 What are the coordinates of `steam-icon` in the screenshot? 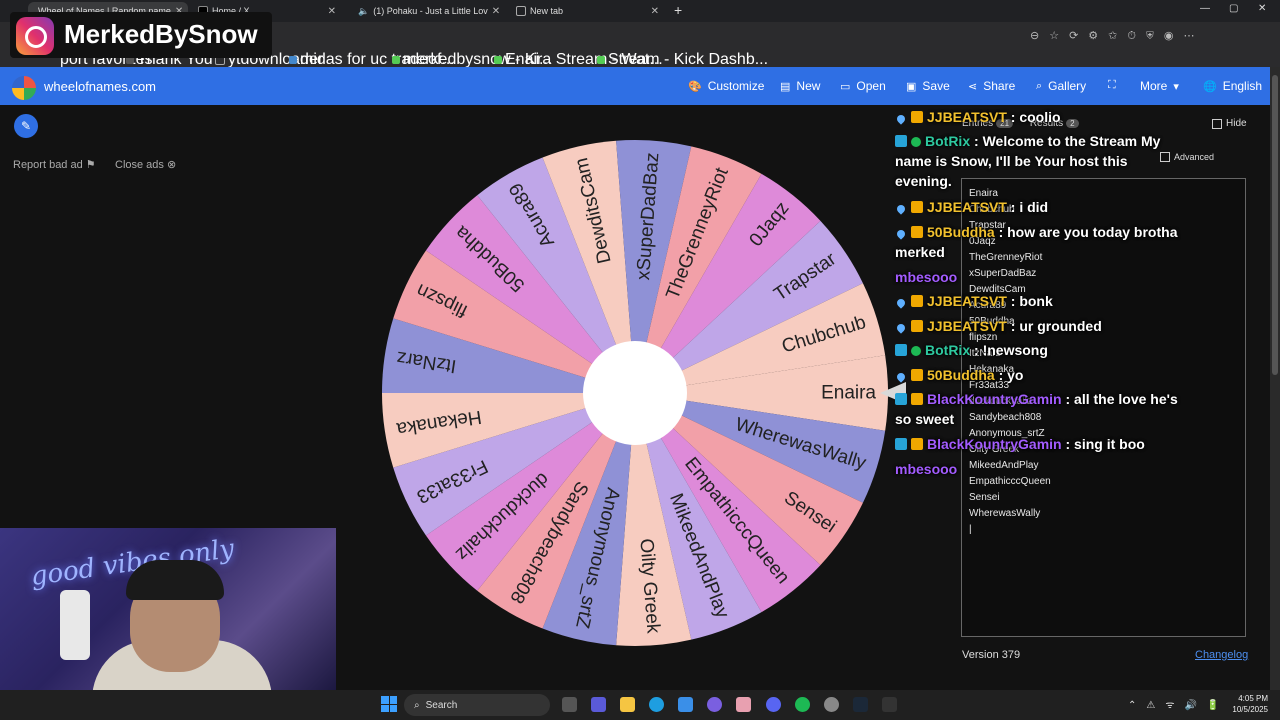 It's located at (860, 704).